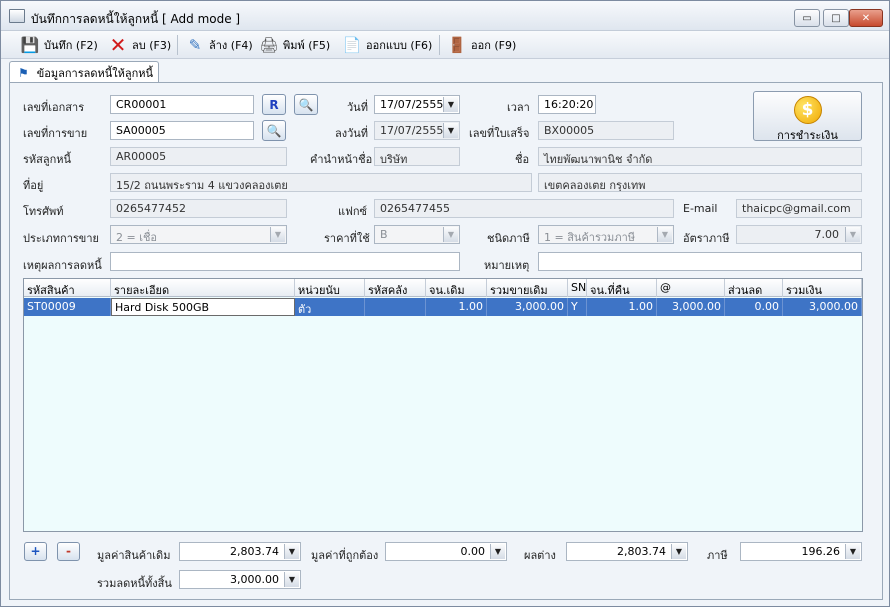 This screenshot has width=890, height=607. What do you see at coordinates (30, 45) in the screenshot?
I see `floppy-disk-icon: 💾` at bounding box center [30, 45].